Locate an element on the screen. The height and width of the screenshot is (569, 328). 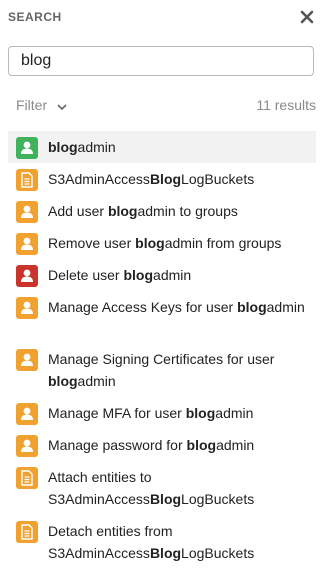
result-text: admin to groups is located at coordinates (187, 211).